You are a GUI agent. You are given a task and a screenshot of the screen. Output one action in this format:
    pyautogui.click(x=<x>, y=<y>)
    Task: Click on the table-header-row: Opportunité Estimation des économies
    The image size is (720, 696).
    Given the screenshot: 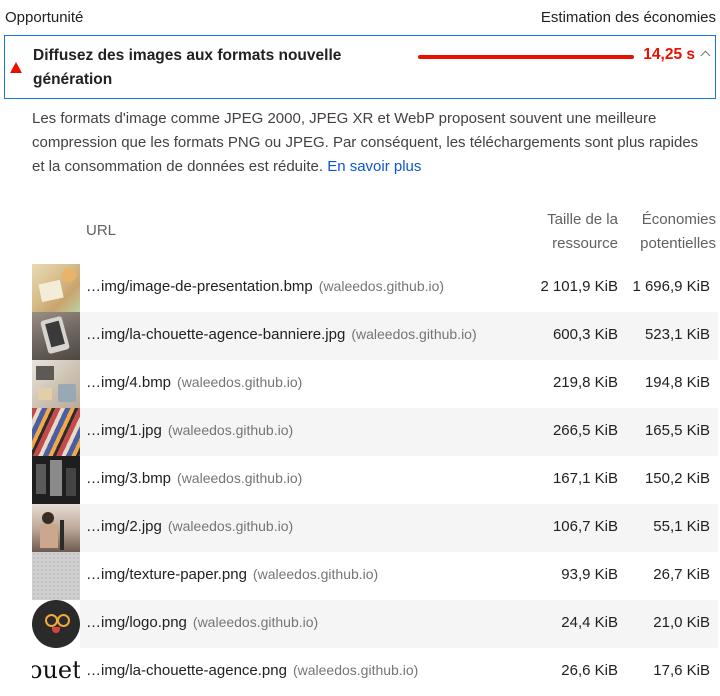 What is the action you would take?
    pyautogui.click(x=360, y=17)
    